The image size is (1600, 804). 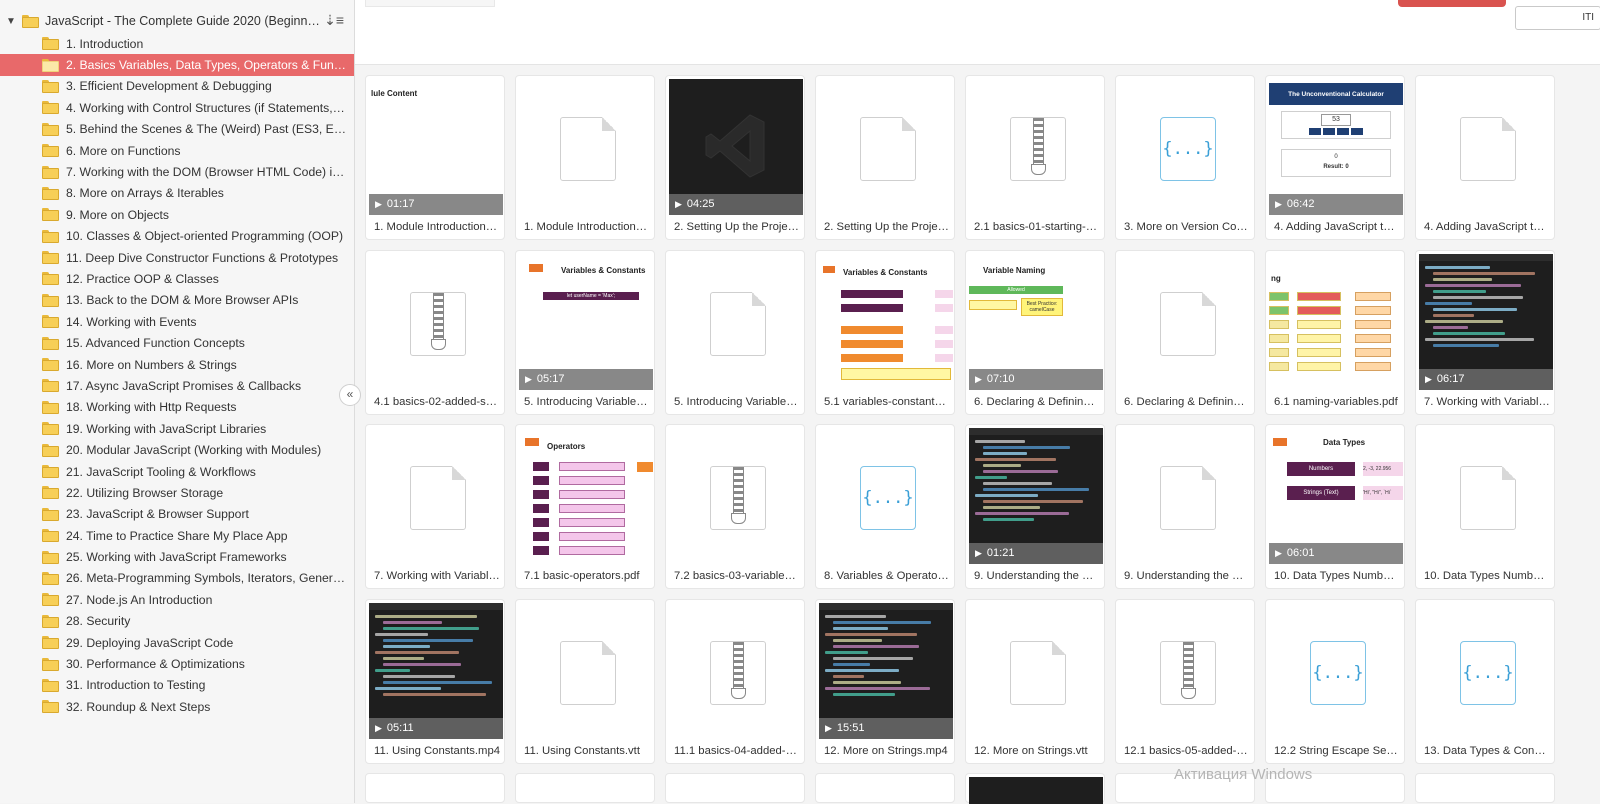 What do you see at coordinates (177, 471) in the screenshot?
I see `sidebar-folder-item: 21. JavaScript Tooling & Workflows` at bounding box center [177, 471].